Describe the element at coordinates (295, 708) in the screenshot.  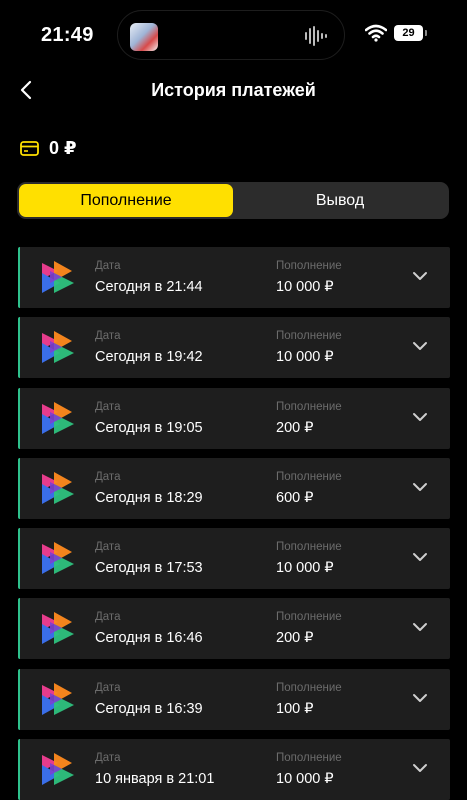
I see `amount-value: 100 ₽` at that location.